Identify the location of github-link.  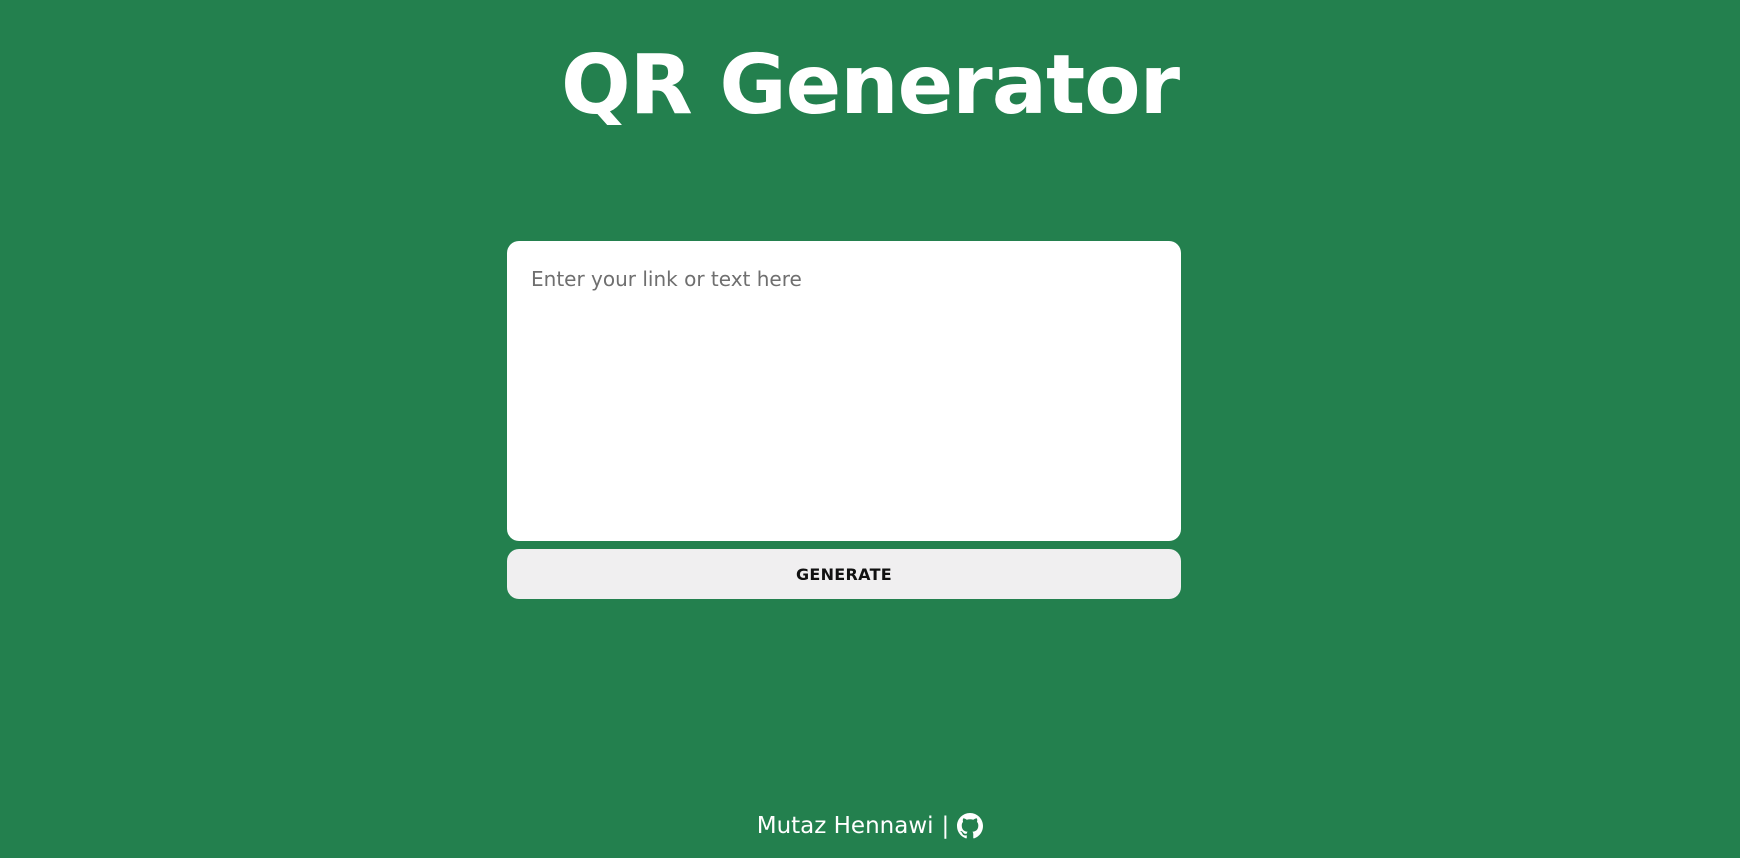
(970, 826).